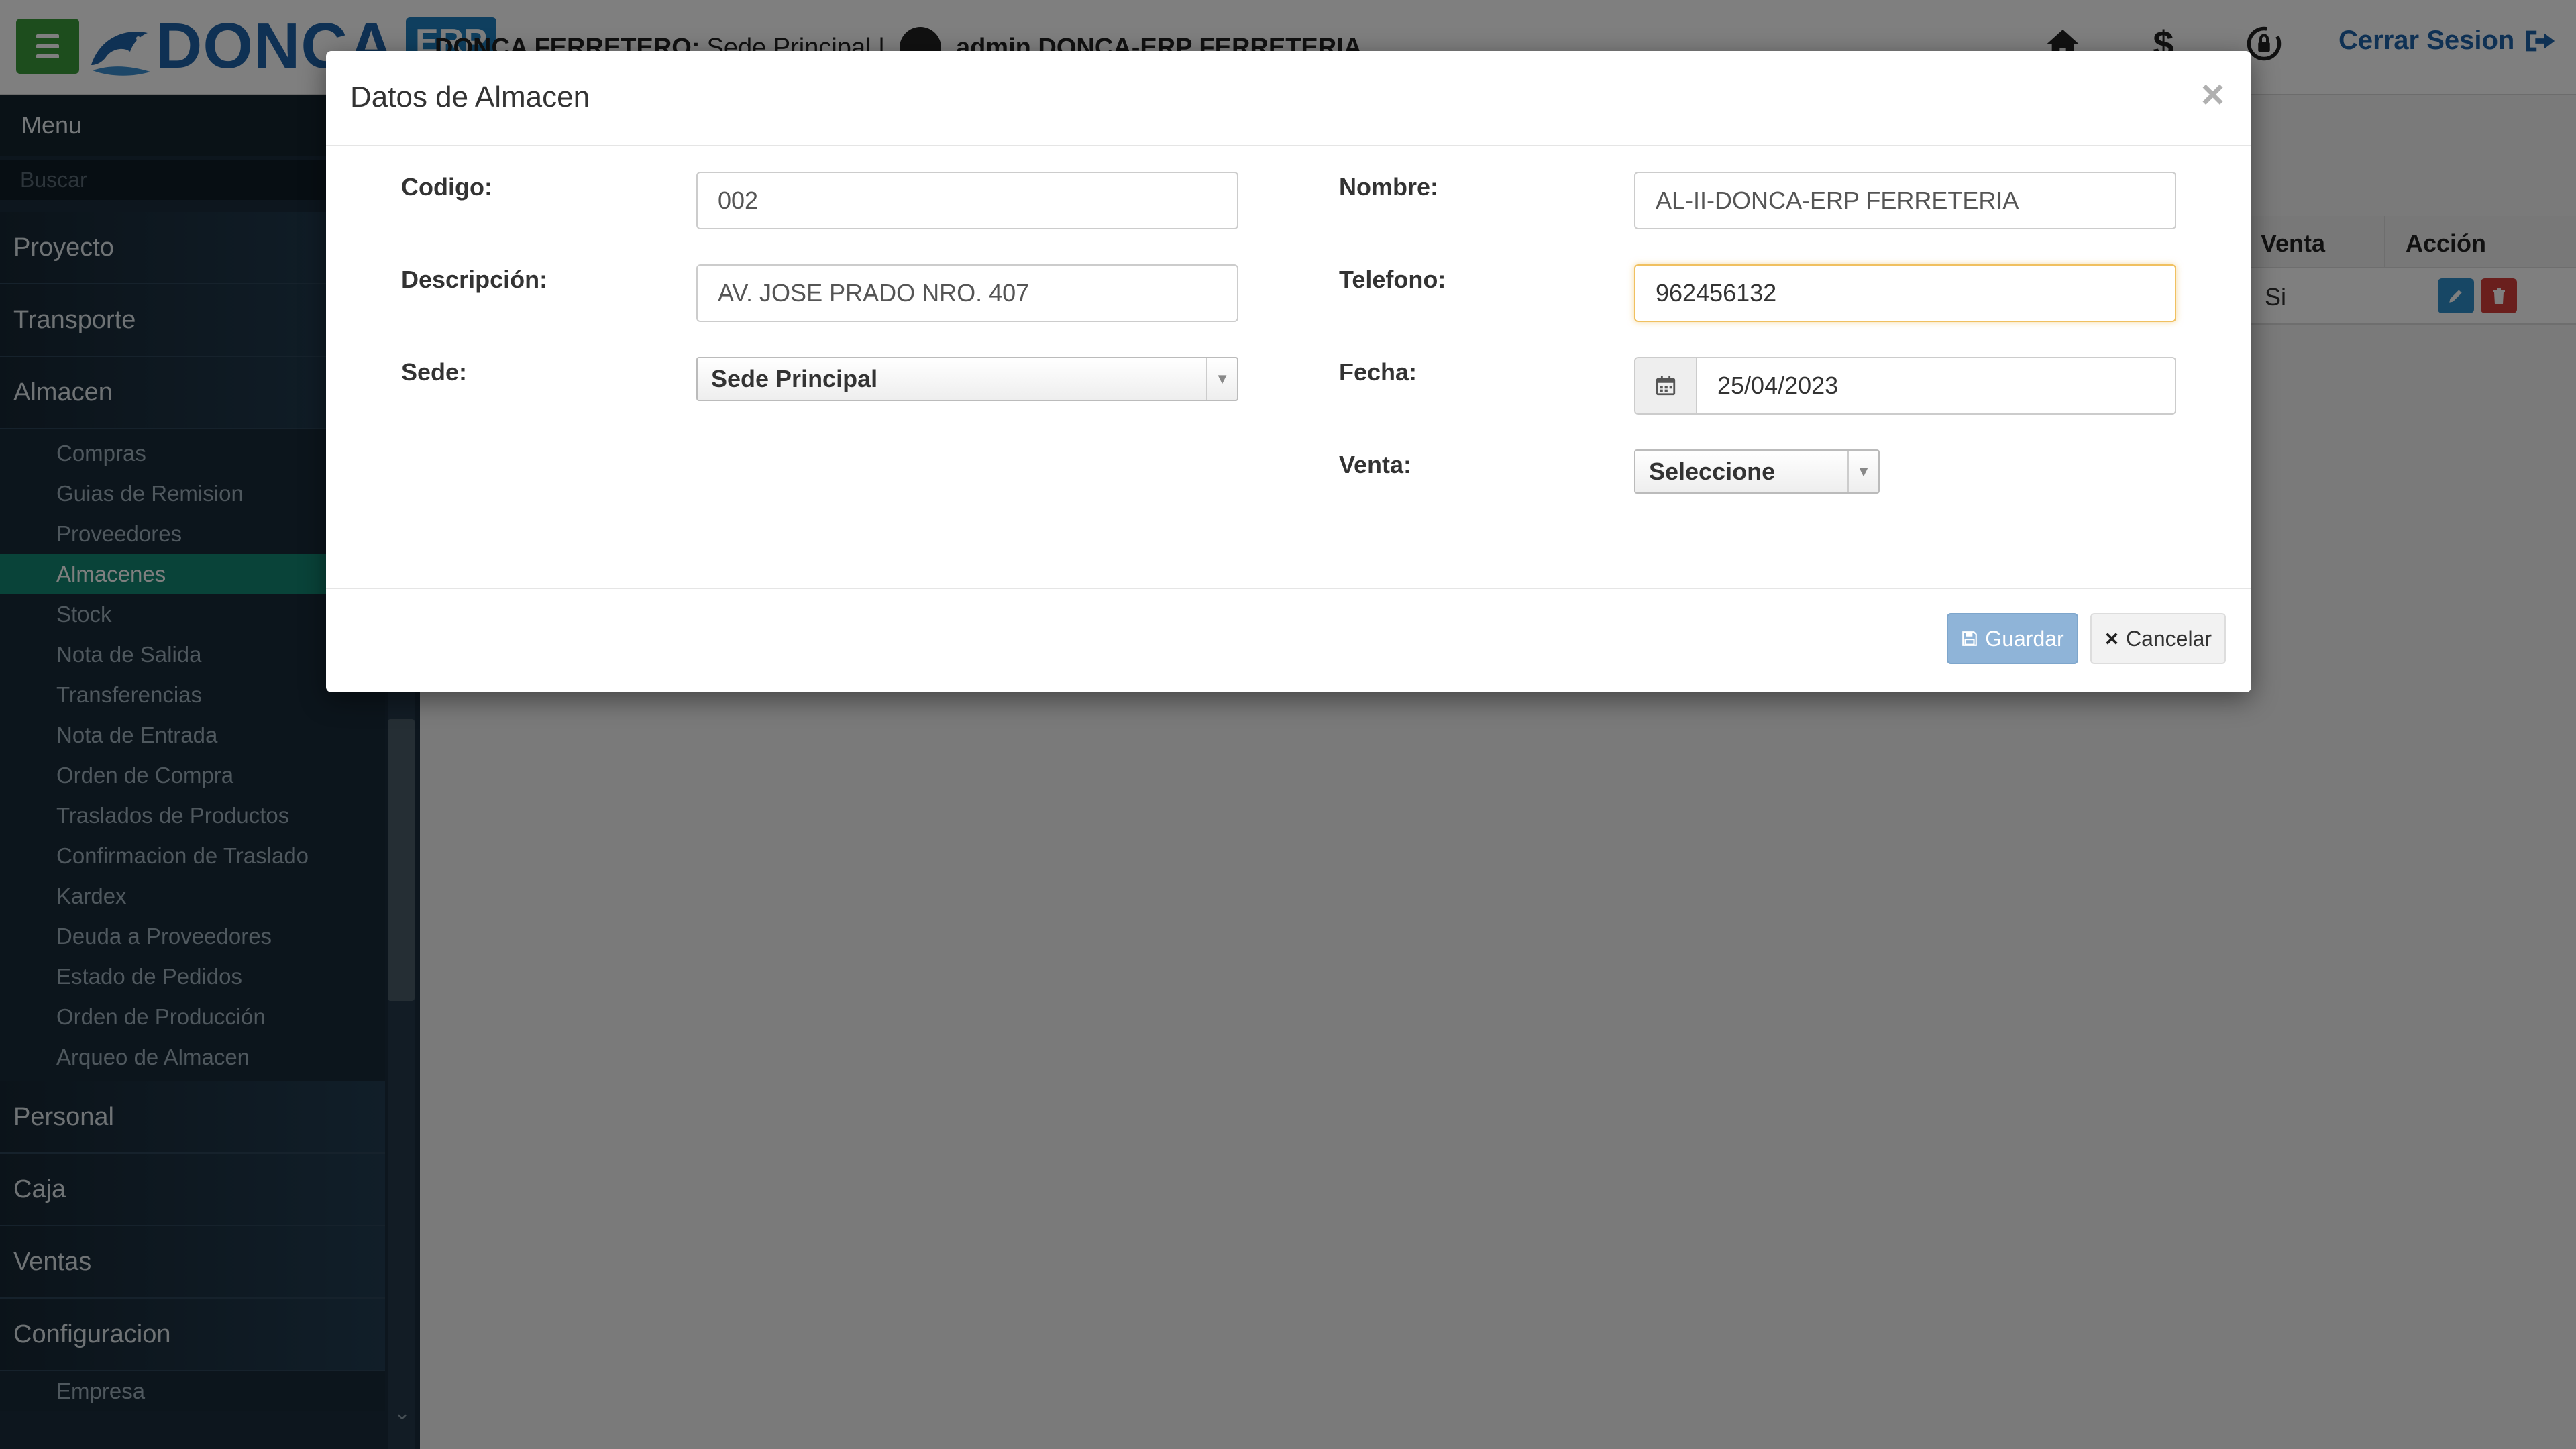  Describe the element at coordinates (794, 378) in the screenshot. I see `sede-select-value: Sede Principal` at that location.